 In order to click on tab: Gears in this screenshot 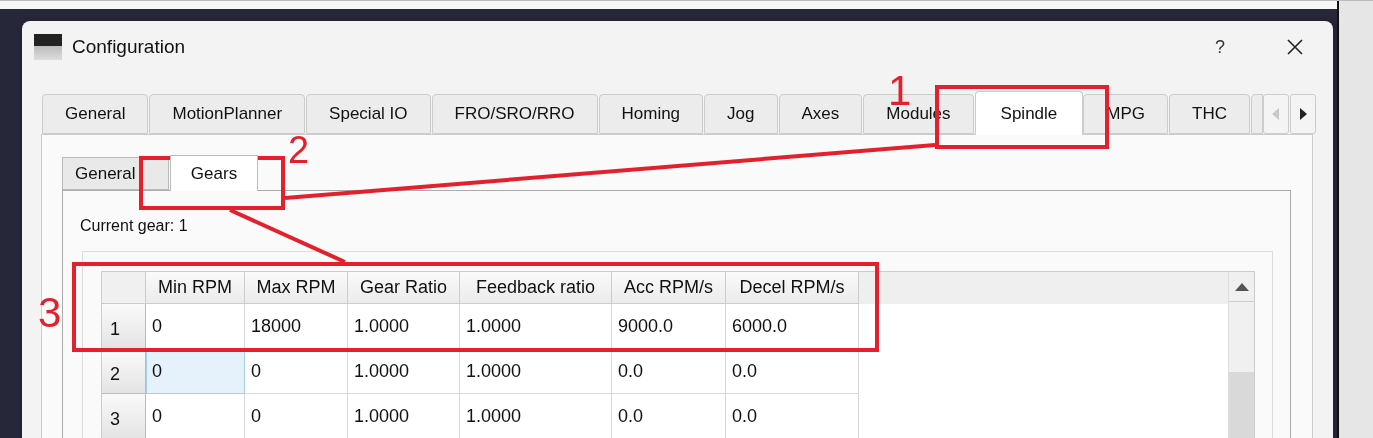, I will do `click(214, 173)`.